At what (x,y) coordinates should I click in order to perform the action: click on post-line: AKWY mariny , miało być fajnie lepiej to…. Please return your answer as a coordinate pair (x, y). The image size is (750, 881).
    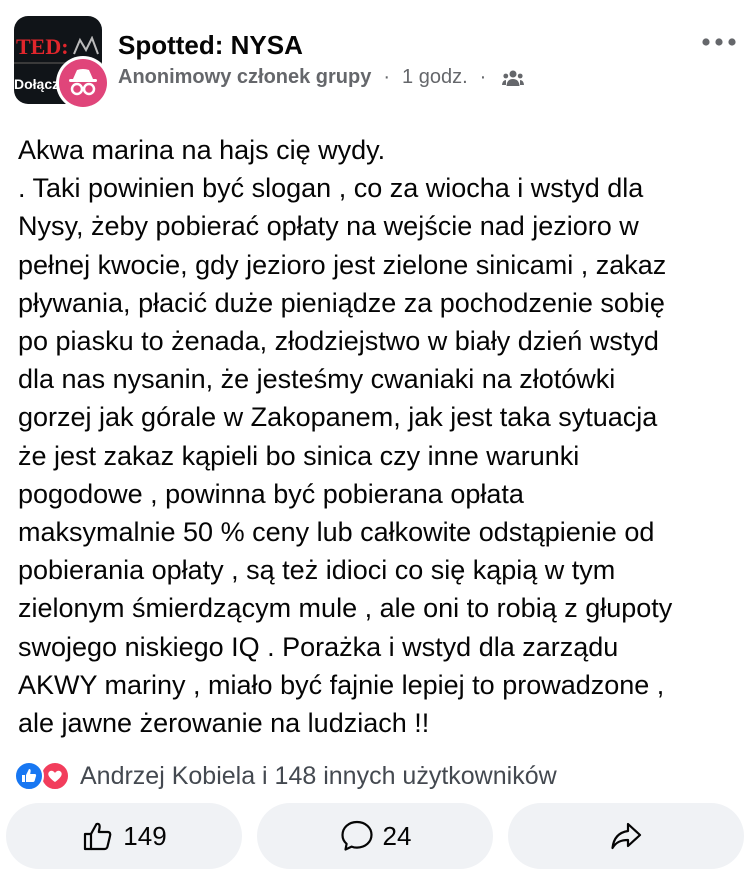
    Looking at the image, I should click on (341, 684).